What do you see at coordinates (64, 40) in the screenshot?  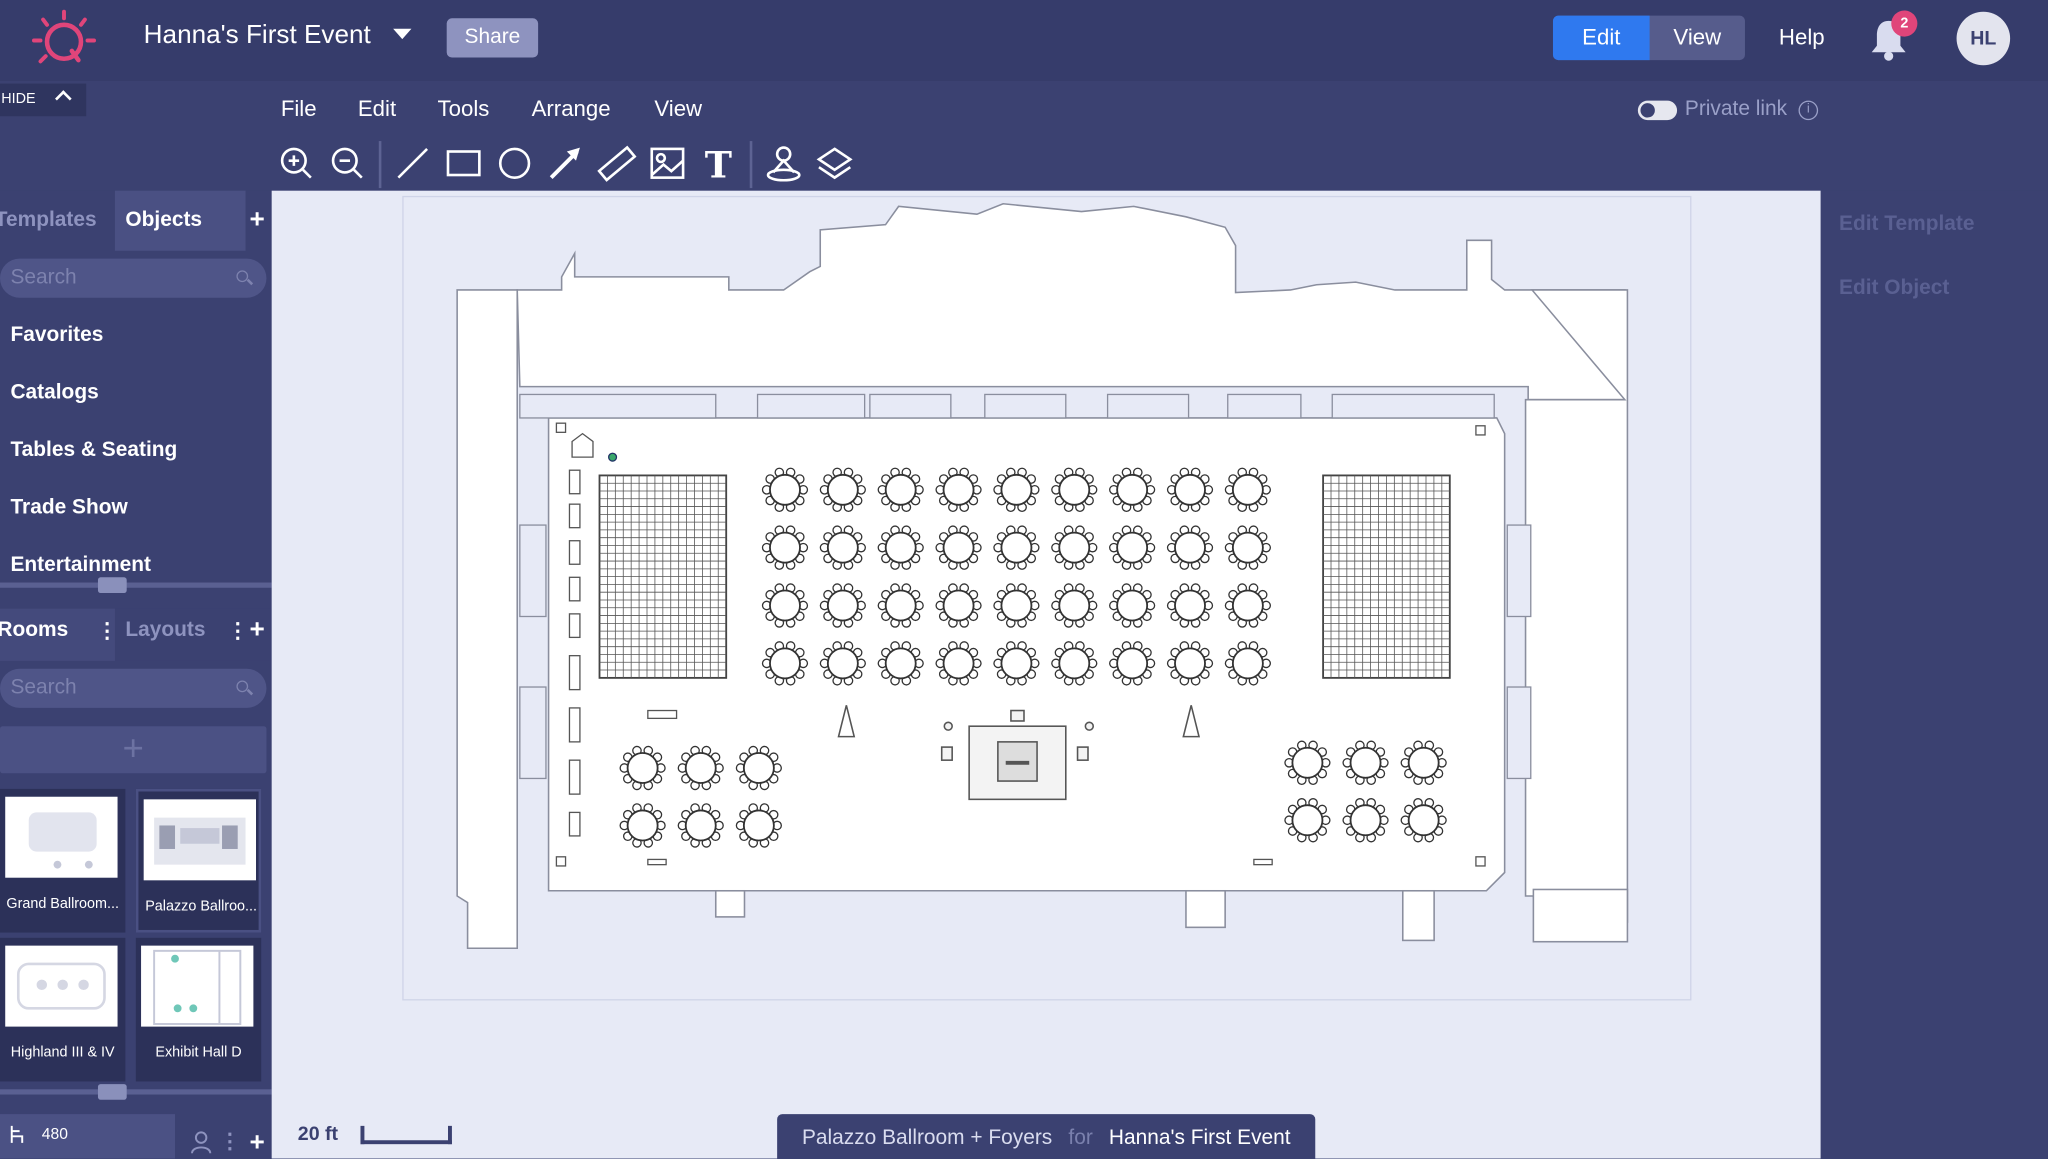 I see `app-logo-icon` at bounding box center [64, 40].